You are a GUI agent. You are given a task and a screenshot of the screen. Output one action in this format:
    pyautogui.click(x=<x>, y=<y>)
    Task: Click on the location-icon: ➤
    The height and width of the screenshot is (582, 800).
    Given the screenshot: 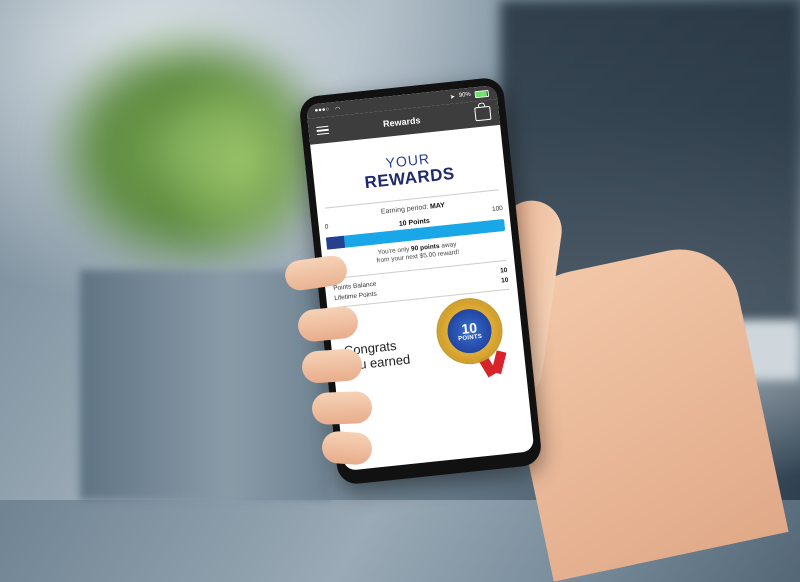 What is the action you would take?
    pyautogui.click(x=452, y=97)
    